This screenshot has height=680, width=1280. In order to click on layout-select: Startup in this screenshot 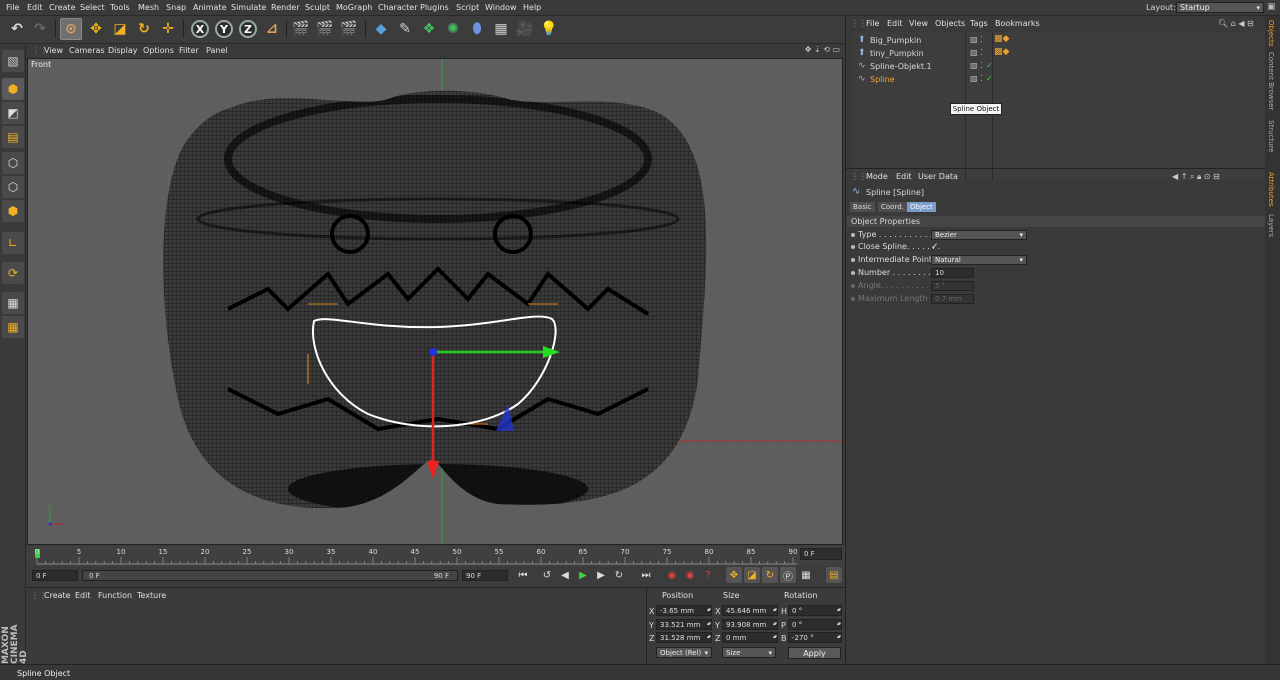, I will do `click(1220, 7)`.